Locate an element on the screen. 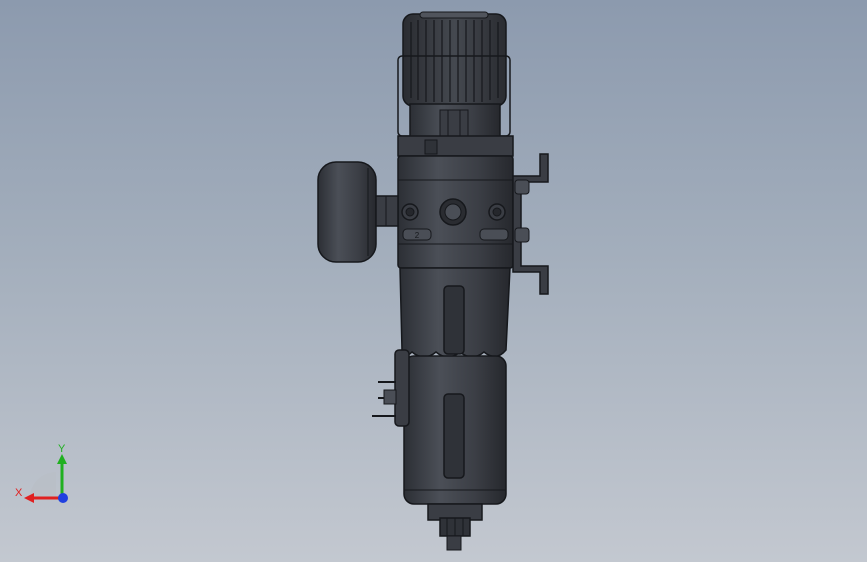 The width and height of the screenshot is (867, 562). coordinate-triad: X Y is located at coordinates (41, 473).